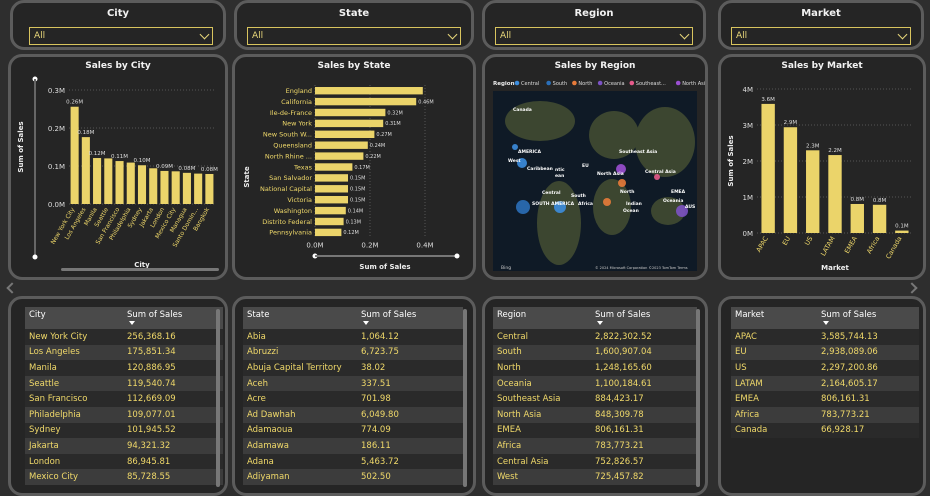 This screenshot has height=496, width=930. Describe the element at coordinates (353, 352) in the screenshot. I see `table-row: Abruzzi 6,723.75` at that location.